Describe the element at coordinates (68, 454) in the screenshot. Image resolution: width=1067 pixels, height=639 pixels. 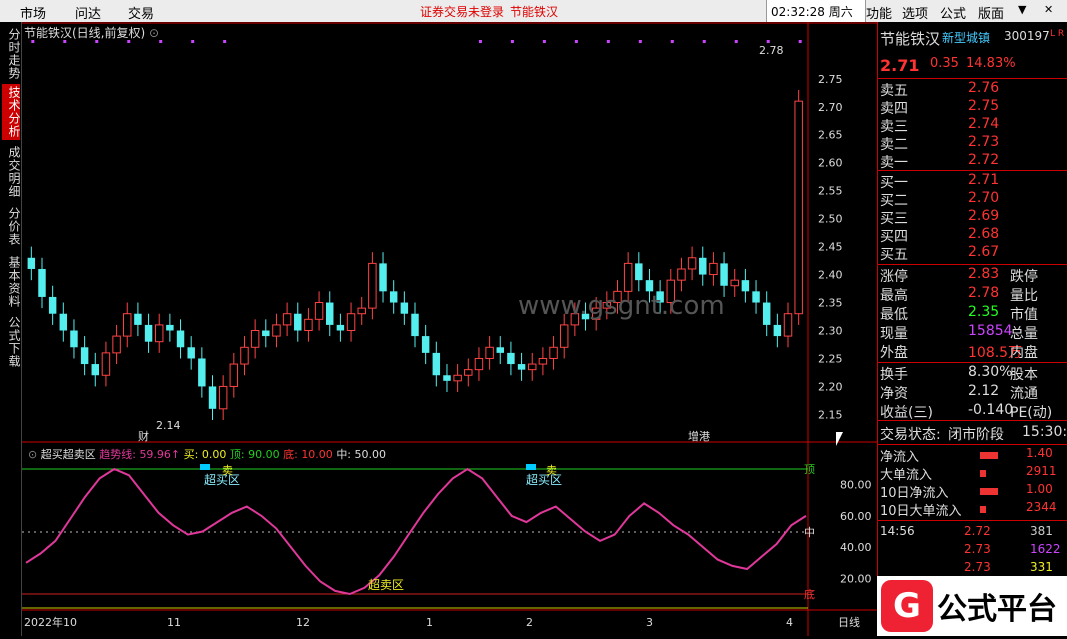
I see `indicator-name: 超买超卖区` at that location.